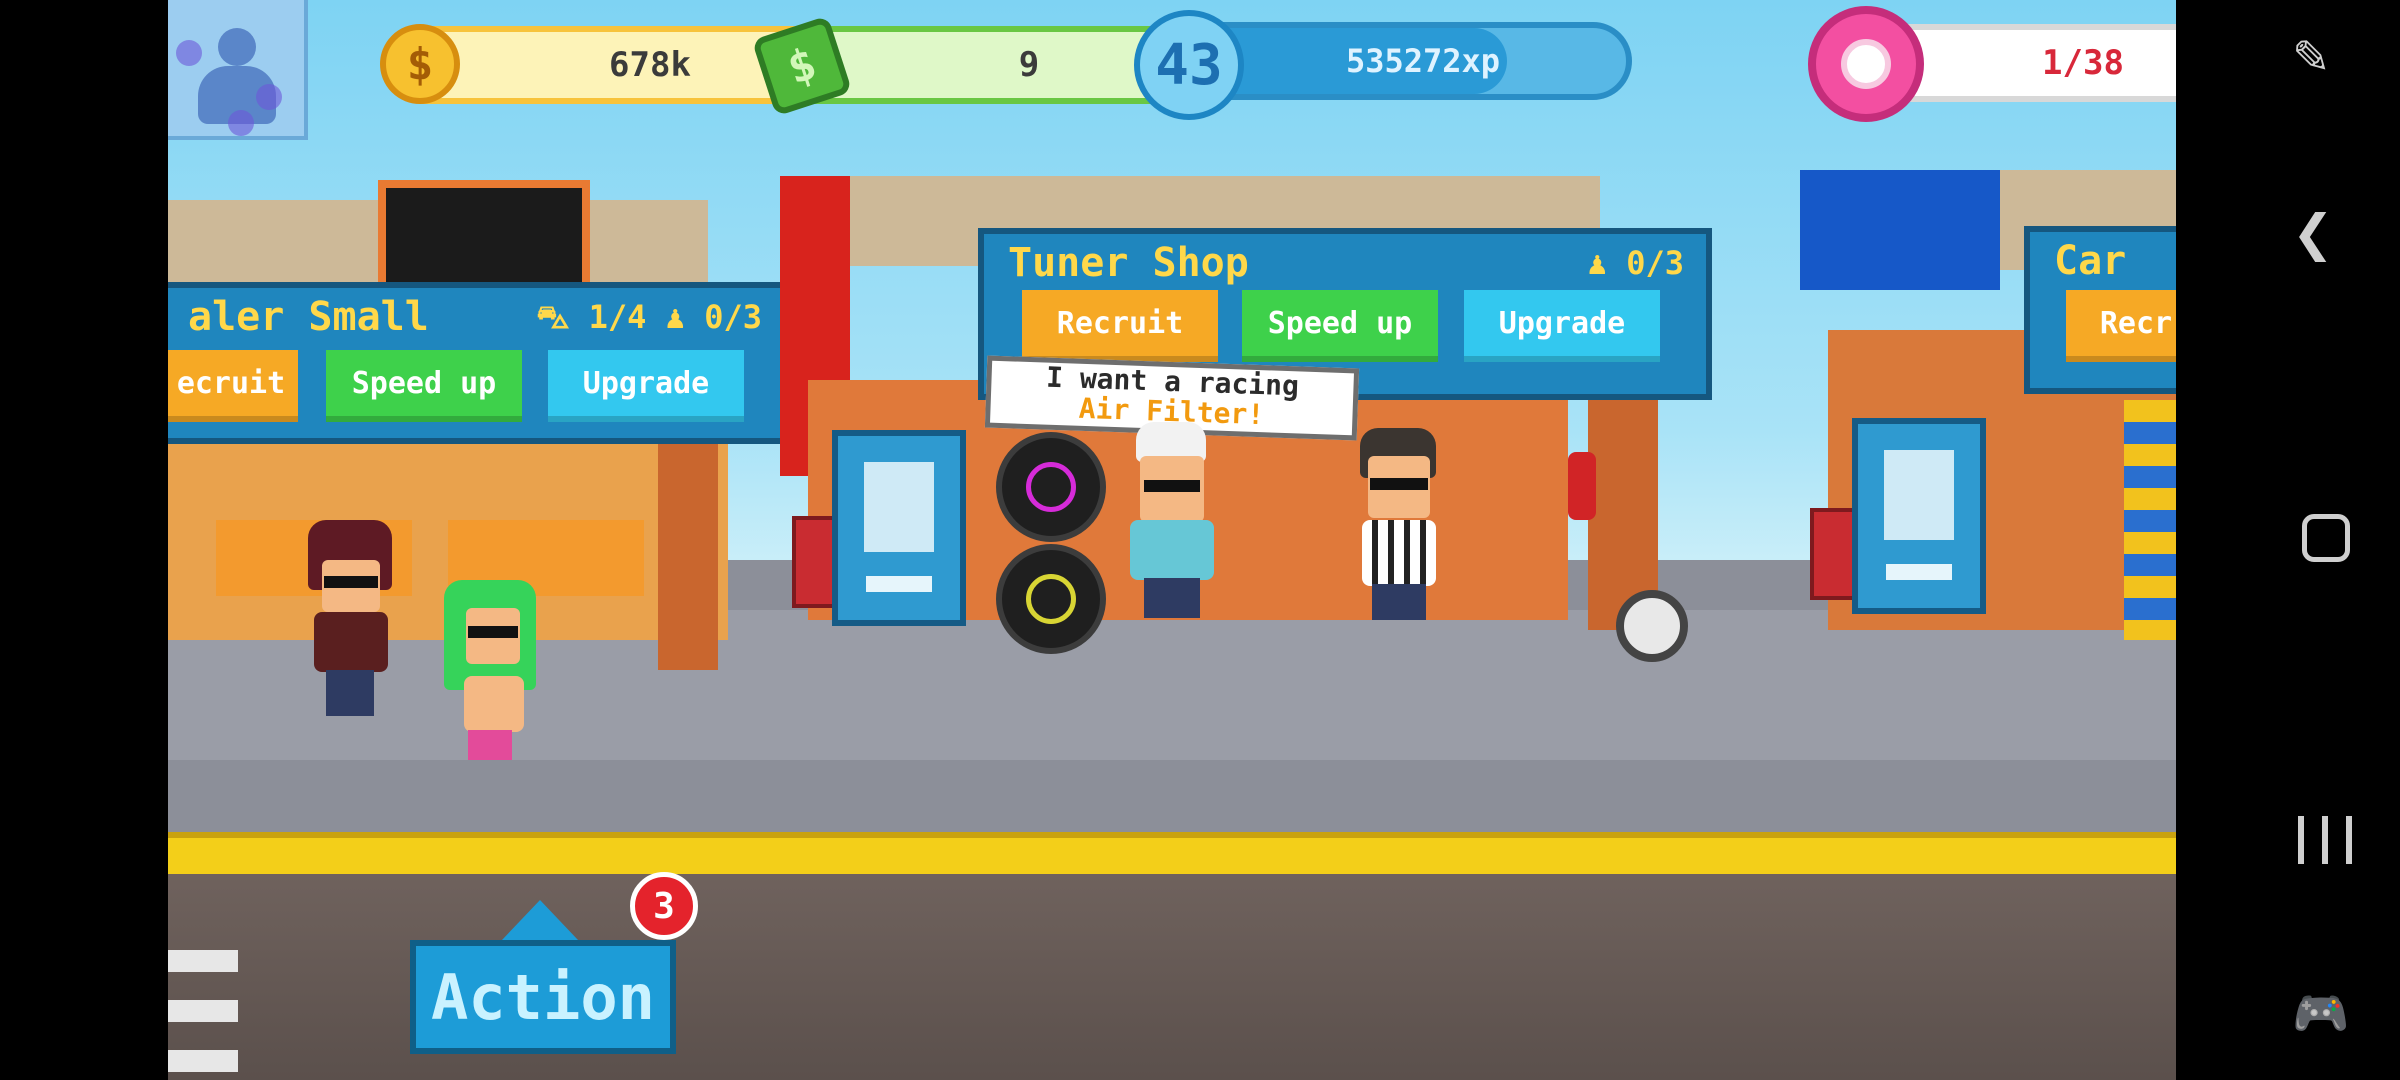  Describe the element at coordinates (649, 319) in the screenshot. I see `shop-capacity: ⛍ 1/4 ♟ 0/3` at that location.